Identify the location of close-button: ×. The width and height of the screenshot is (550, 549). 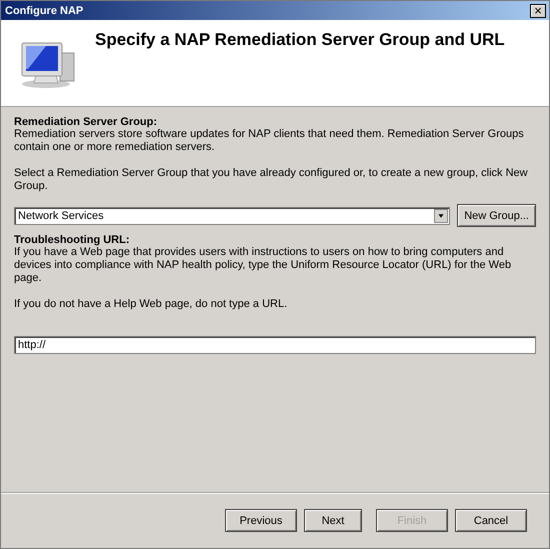
(538, 11).